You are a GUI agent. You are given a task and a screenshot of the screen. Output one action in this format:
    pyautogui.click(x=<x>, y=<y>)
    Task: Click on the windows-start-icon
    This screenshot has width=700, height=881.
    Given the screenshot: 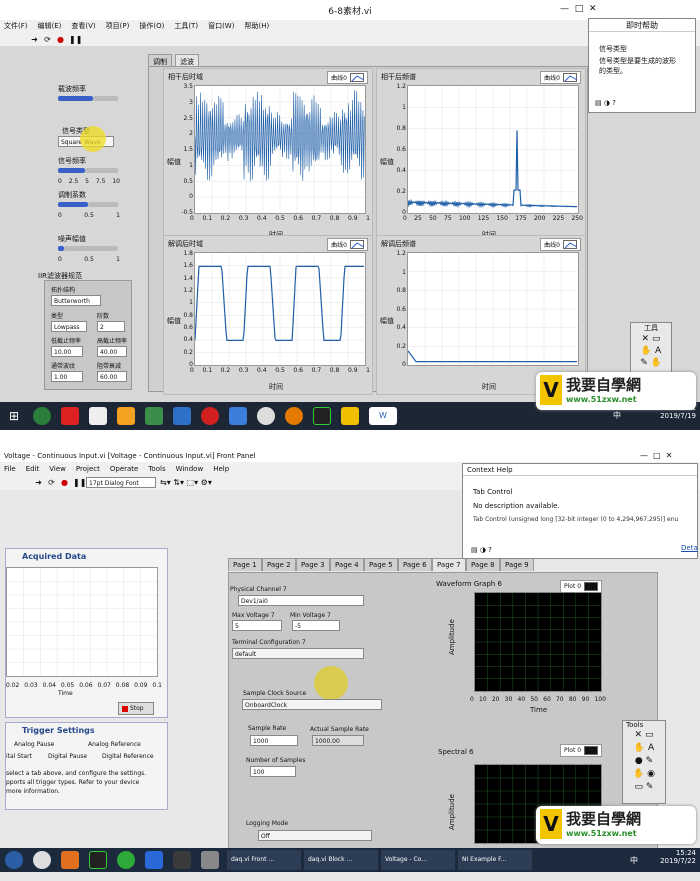 What is the action you would take?
    pyautogui.click(x=14, y=860)
    